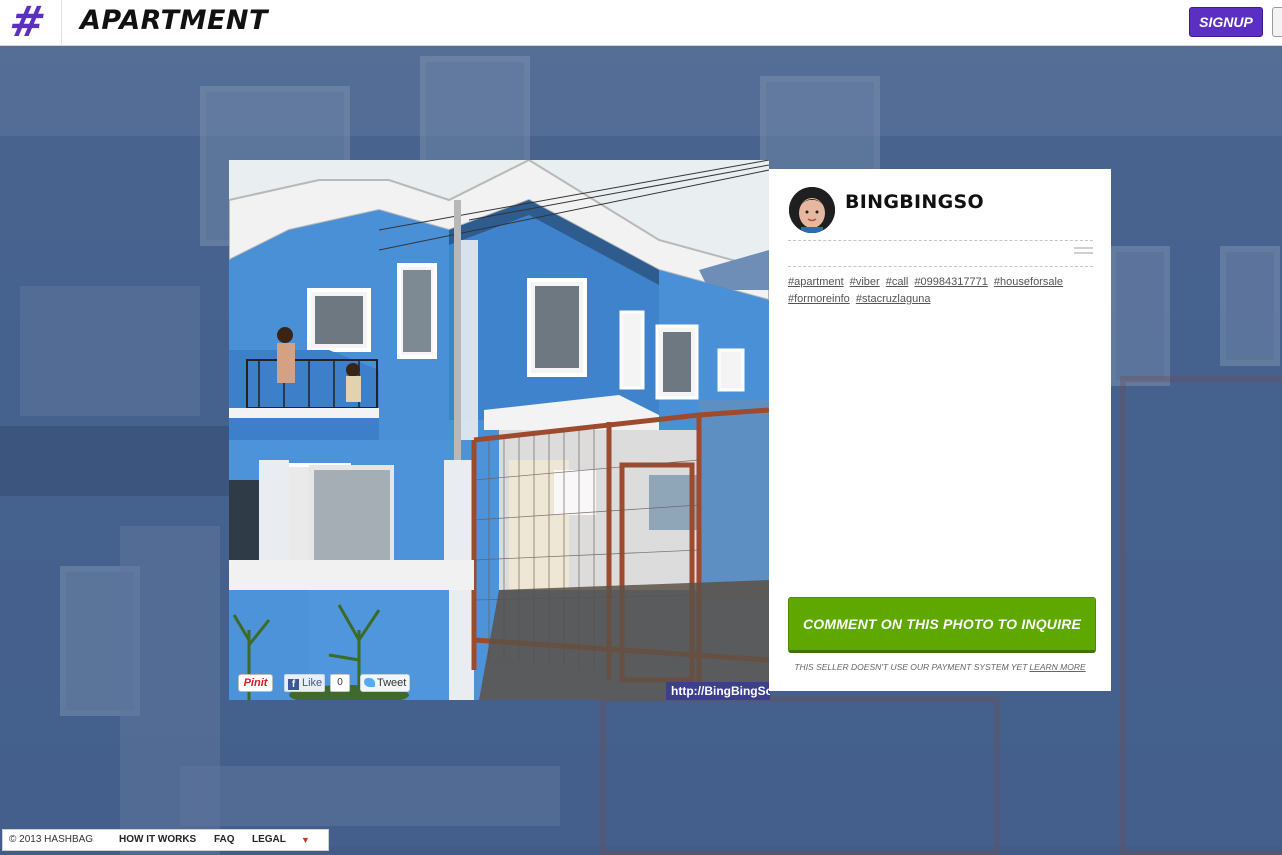 The width and height of the screenshot is (1282, 855). Describe the element at coordinates (392, 683) in the screenshot. I see `tweet-label: Tweet` at that location.